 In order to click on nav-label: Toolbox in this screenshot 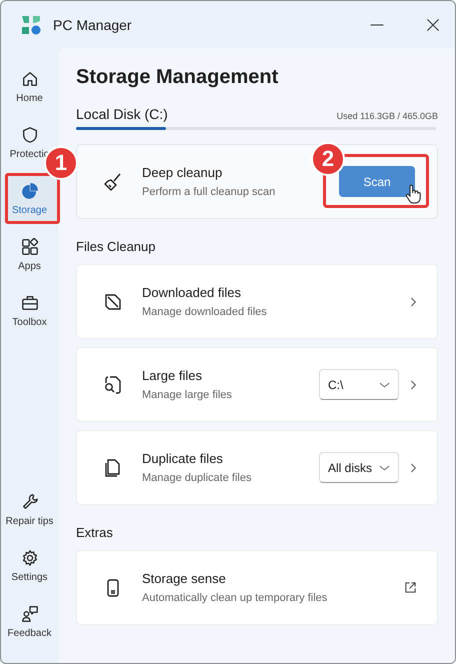, I will do `click(29, 322)`.